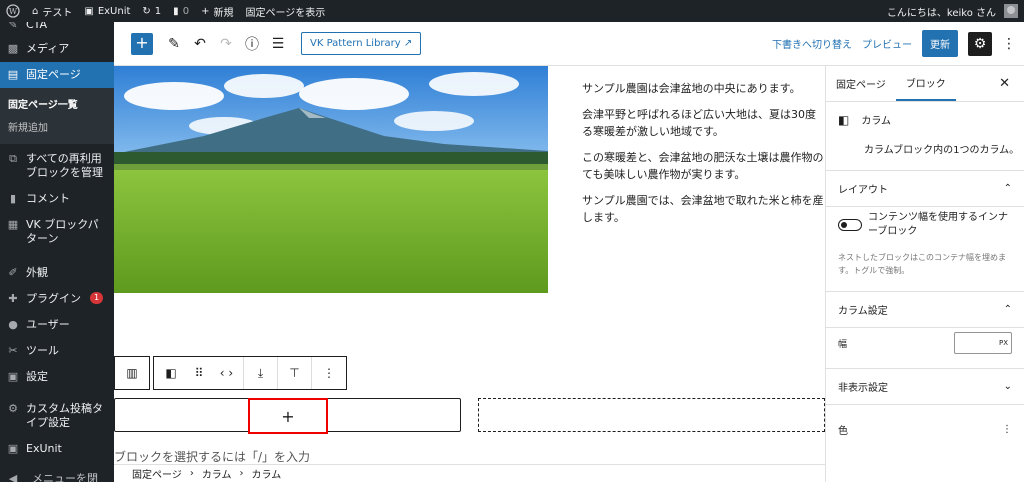 The width and height of the screenshot is (1024, 482). What do you see at coordinates (226, 44) in the screenshot?
I see `redo-icon: ↷` at bounding box center [226, 44].